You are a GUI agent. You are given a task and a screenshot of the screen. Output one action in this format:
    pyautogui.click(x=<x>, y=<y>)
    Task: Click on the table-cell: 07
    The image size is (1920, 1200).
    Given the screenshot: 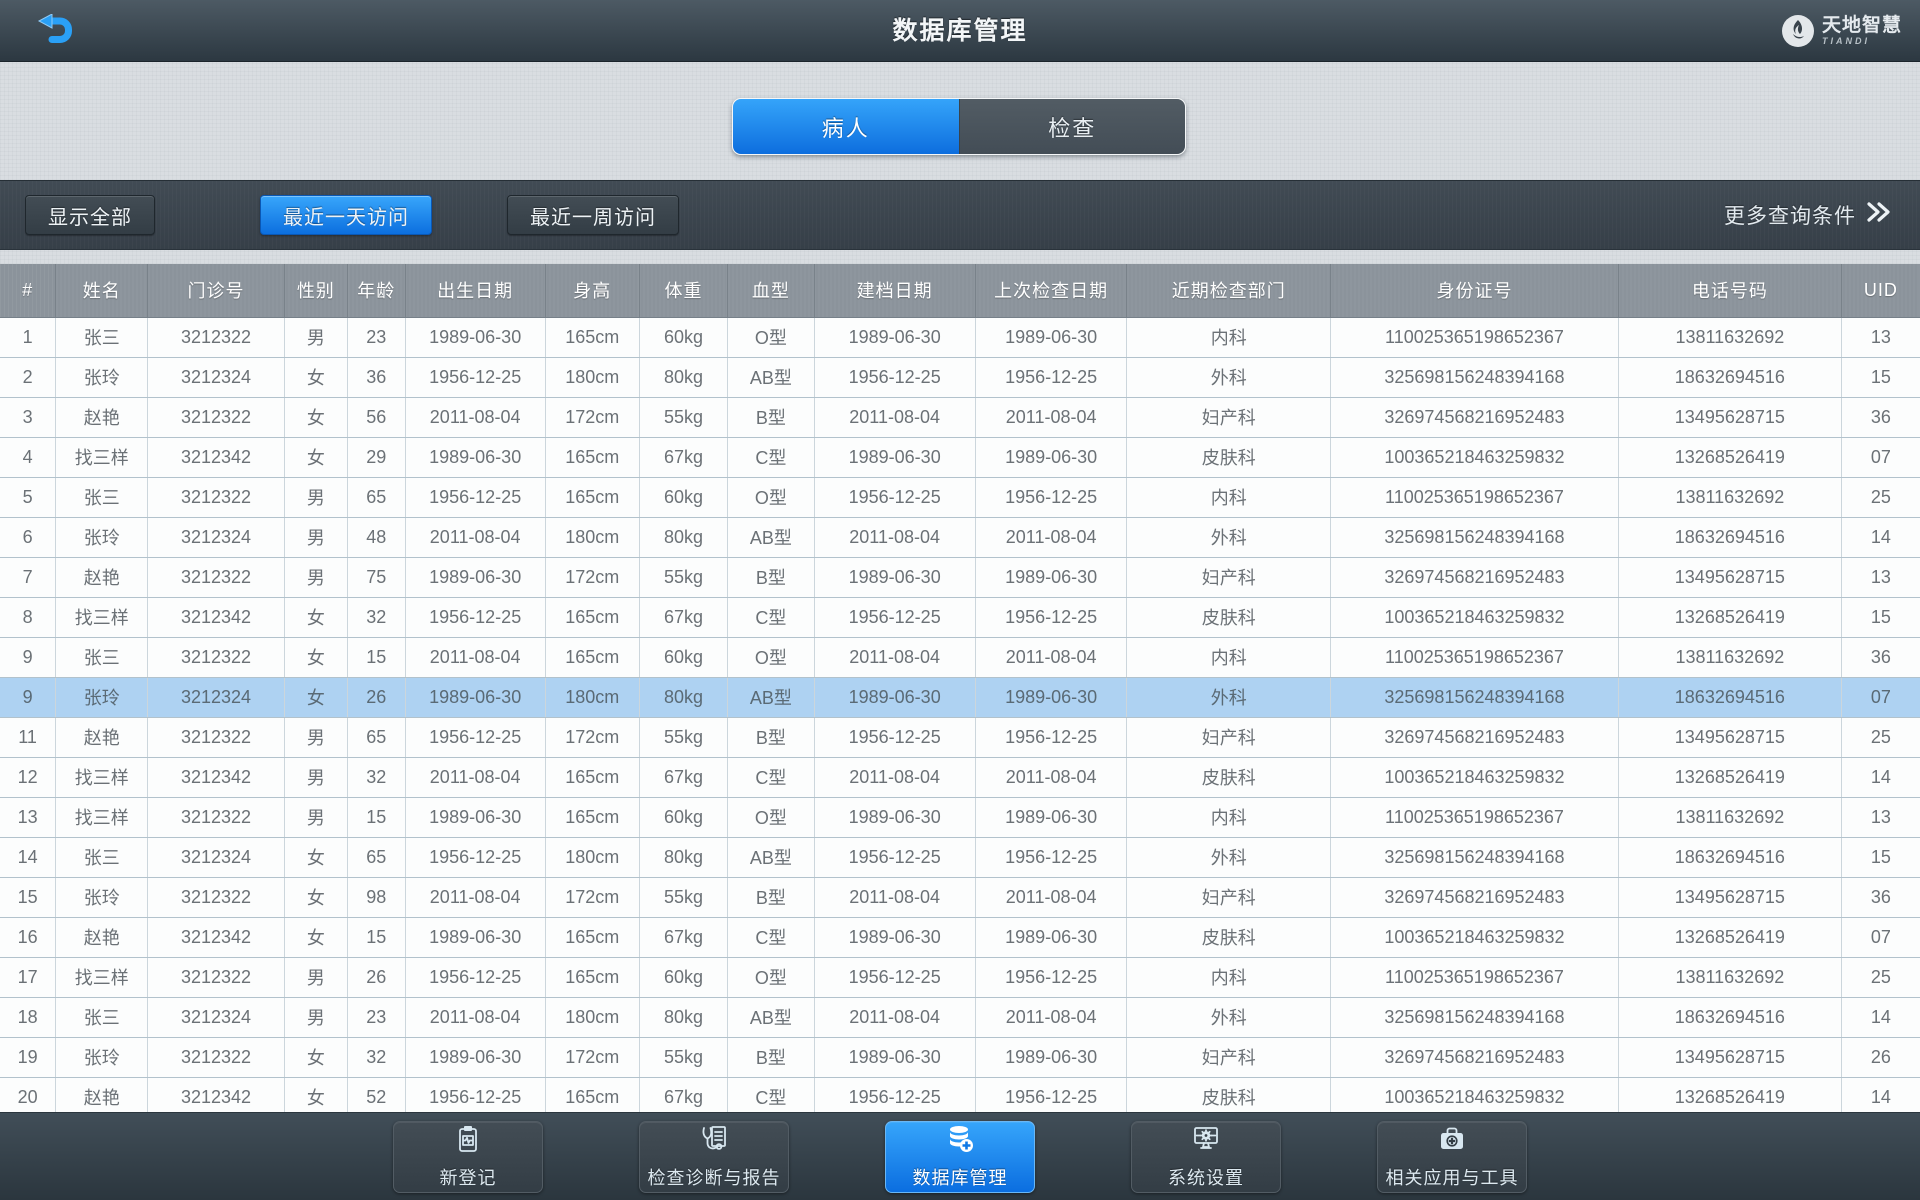 What is the action you would take?
    pyautogui.click(x=1880, y=697)
    